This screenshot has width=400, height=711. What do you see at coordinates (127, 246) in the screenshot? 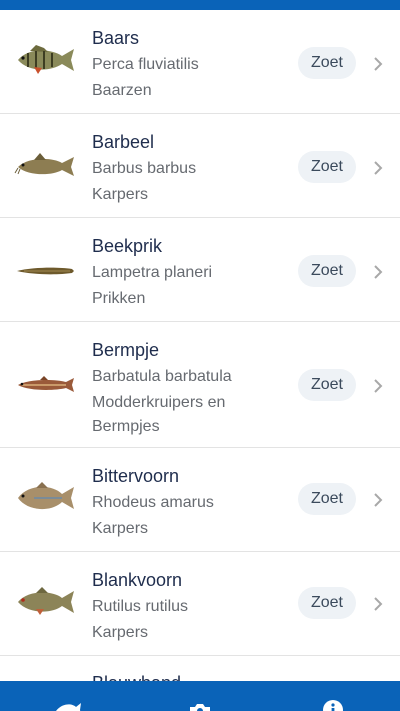
I see `species-name: Beekprik` at bounding box center [127, 246].